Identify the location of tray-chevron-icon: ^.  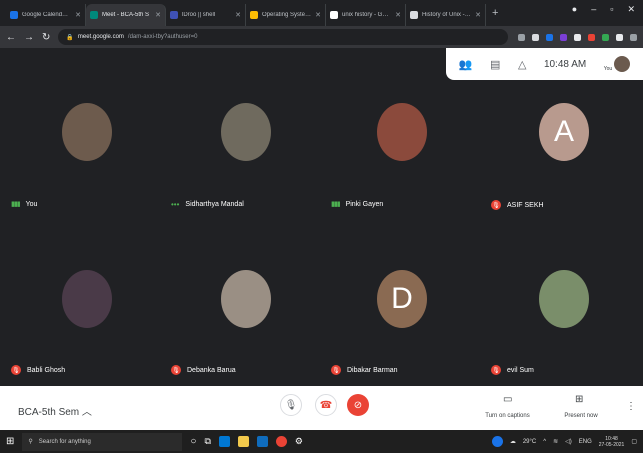
(544, 442).